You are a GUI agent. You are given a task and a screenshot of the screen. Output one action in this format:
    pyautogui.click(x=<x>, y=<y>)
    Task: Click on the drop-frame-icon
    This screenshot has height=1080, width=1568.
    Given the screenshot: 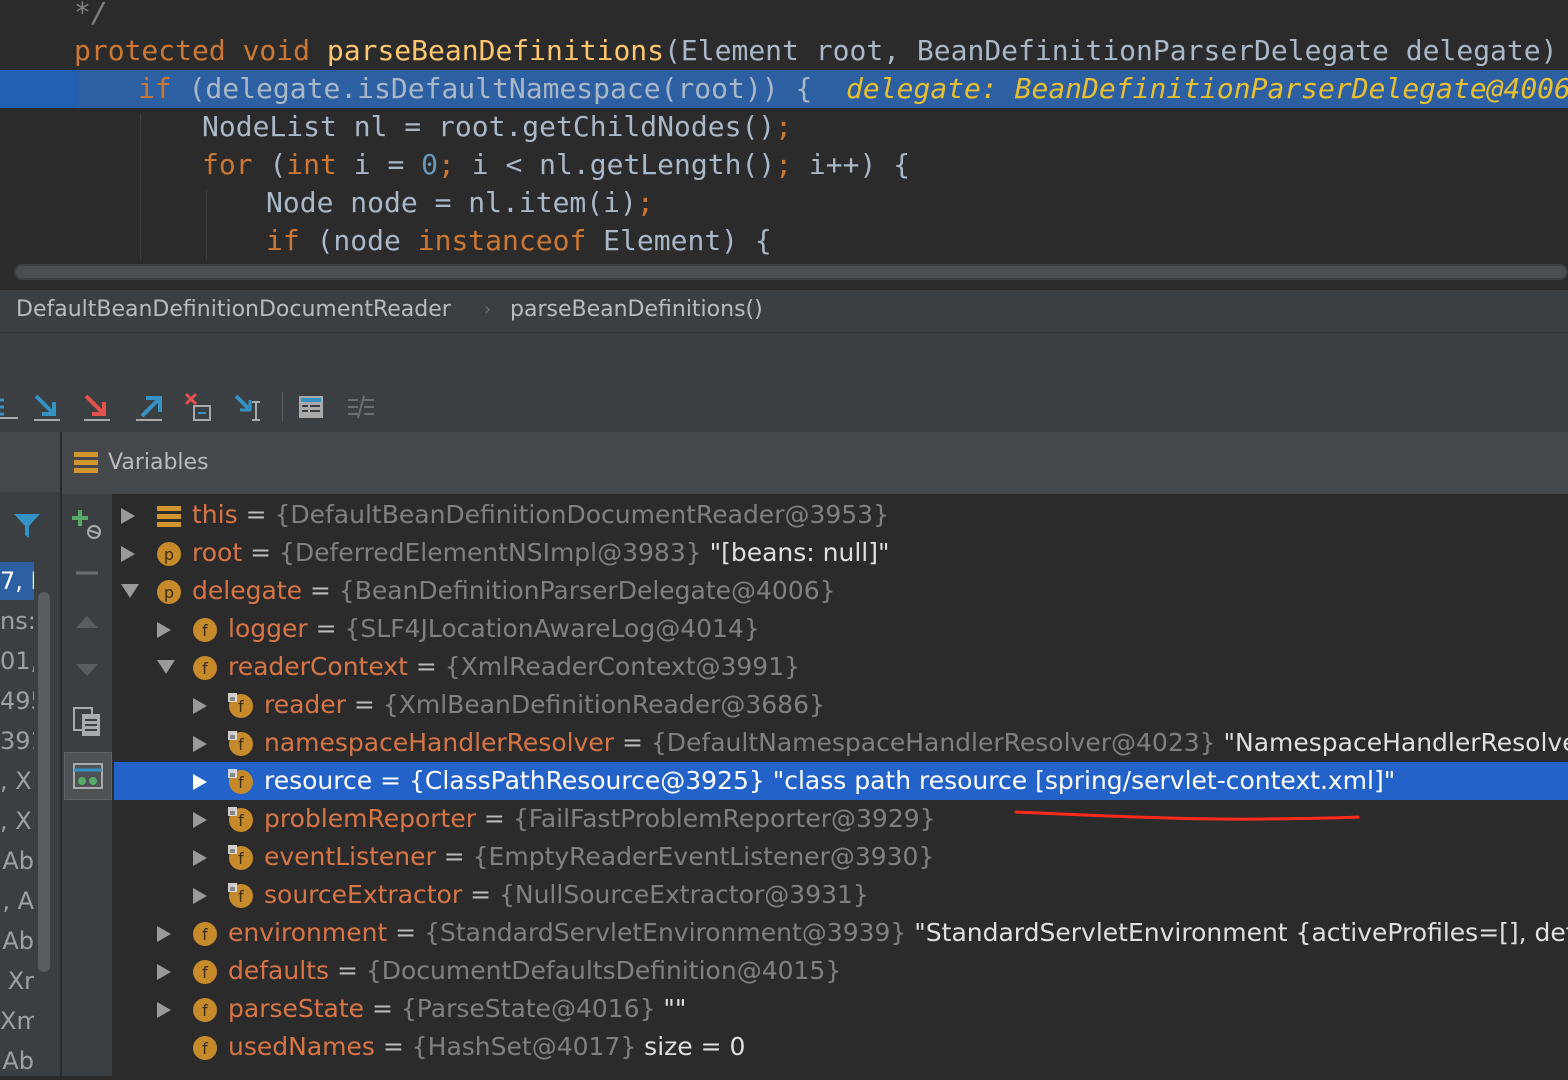 What is the action you would take?
    pyautogui.click(x=199, y=407)
    